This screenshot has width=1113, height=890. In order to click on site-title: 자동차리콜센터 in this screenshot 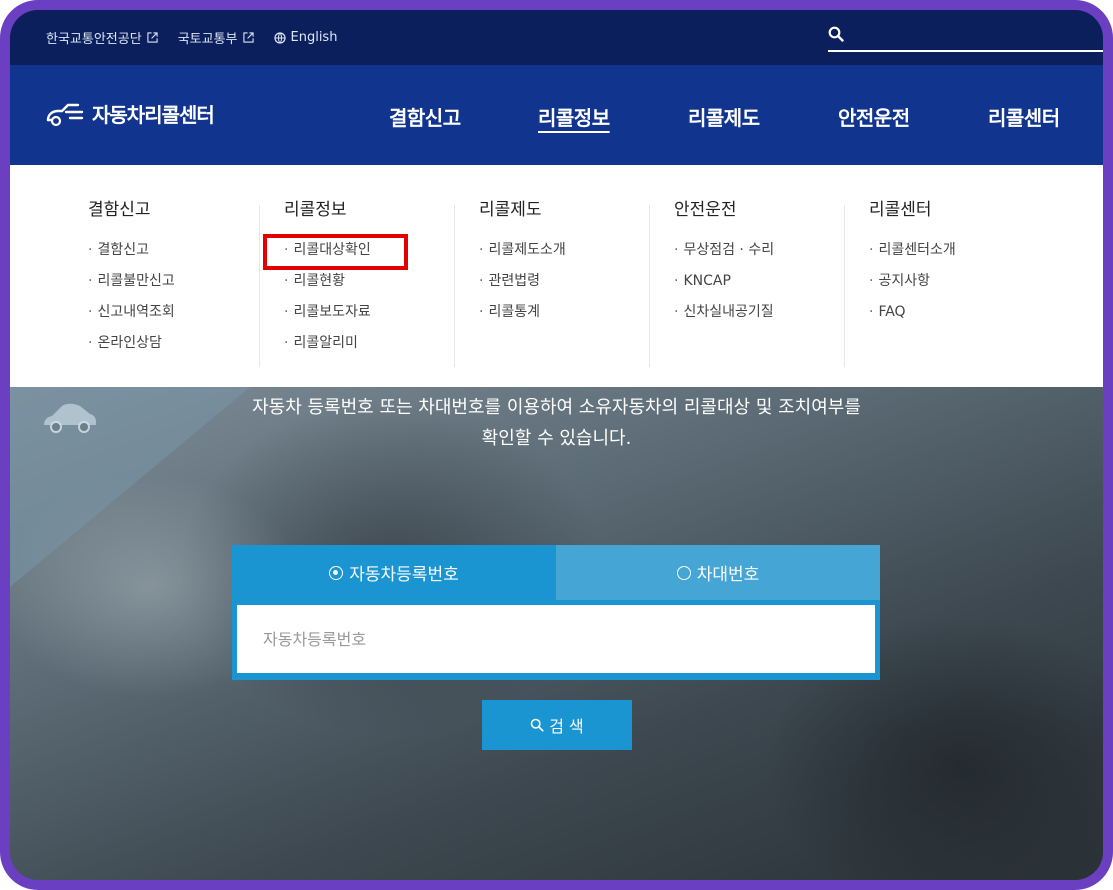, I will do `click(153, 114)`.